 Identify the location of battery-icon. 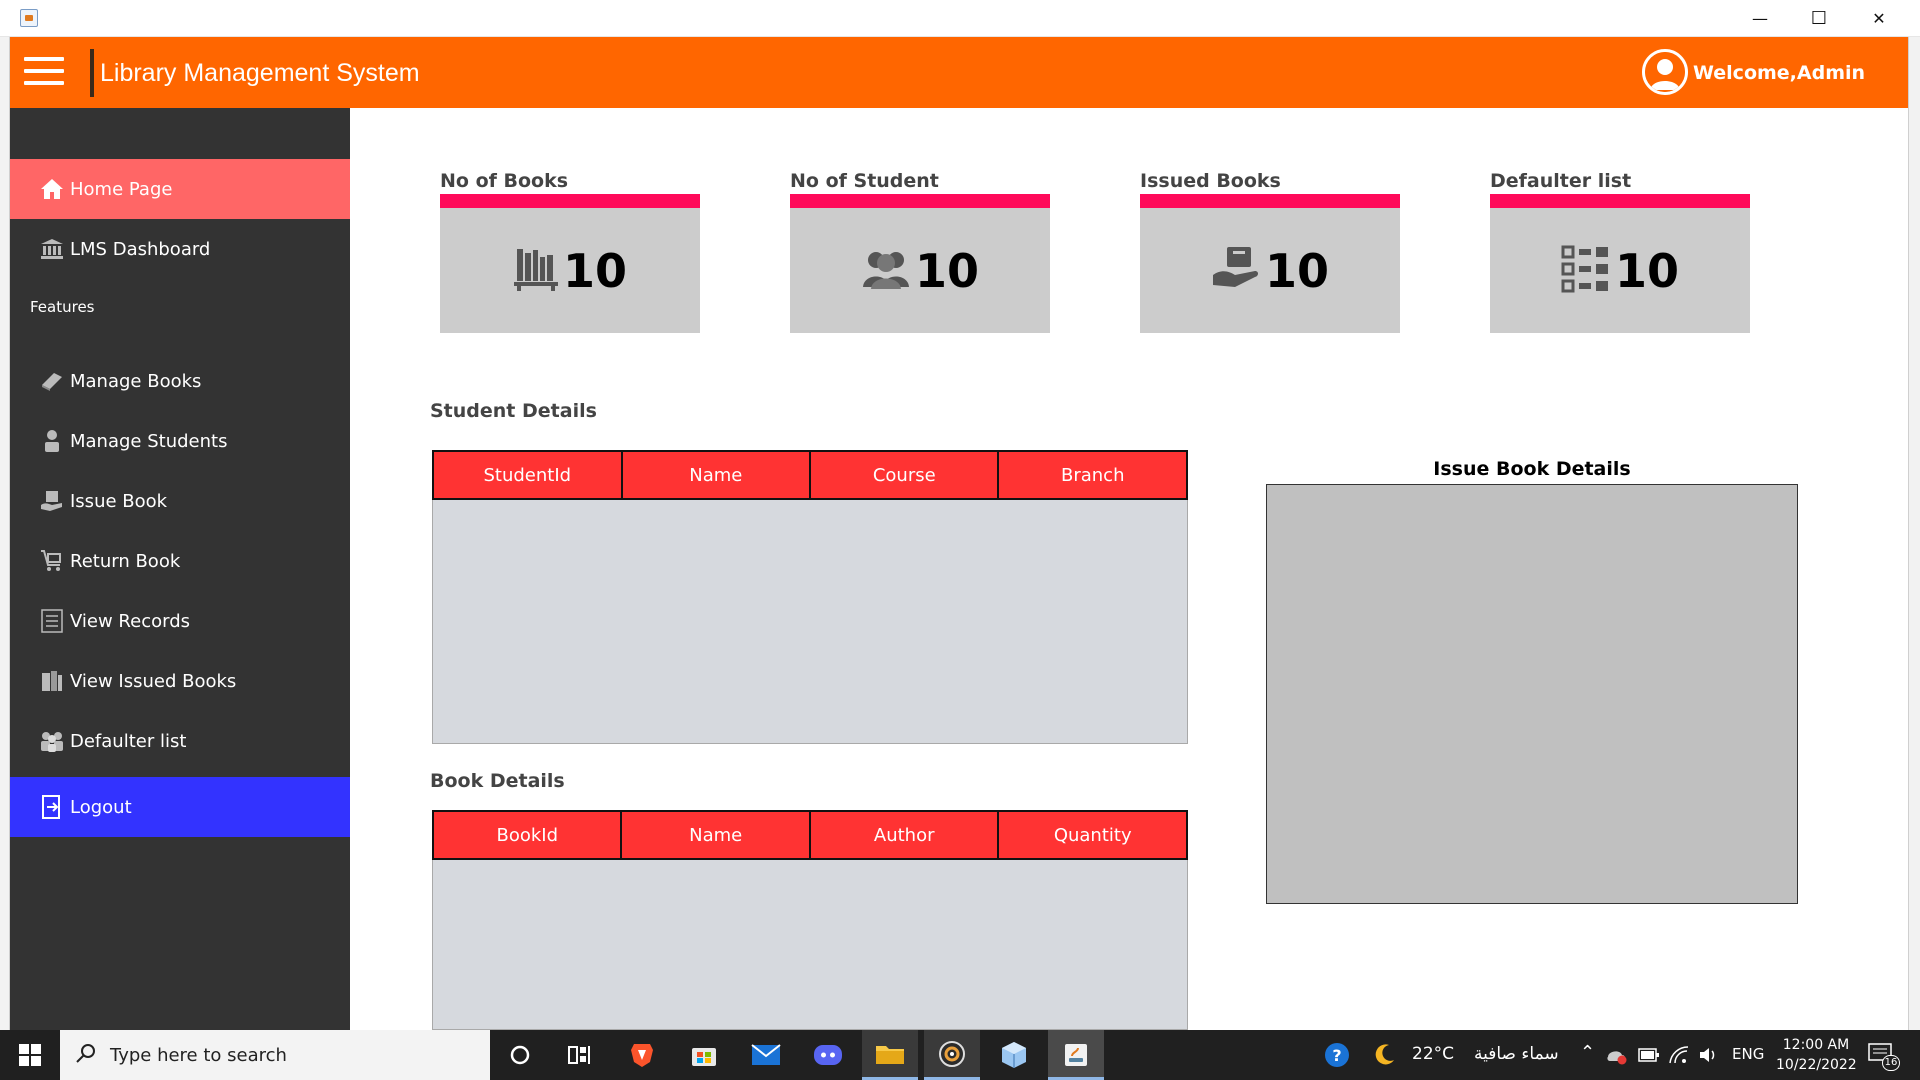
(1649, 1057).